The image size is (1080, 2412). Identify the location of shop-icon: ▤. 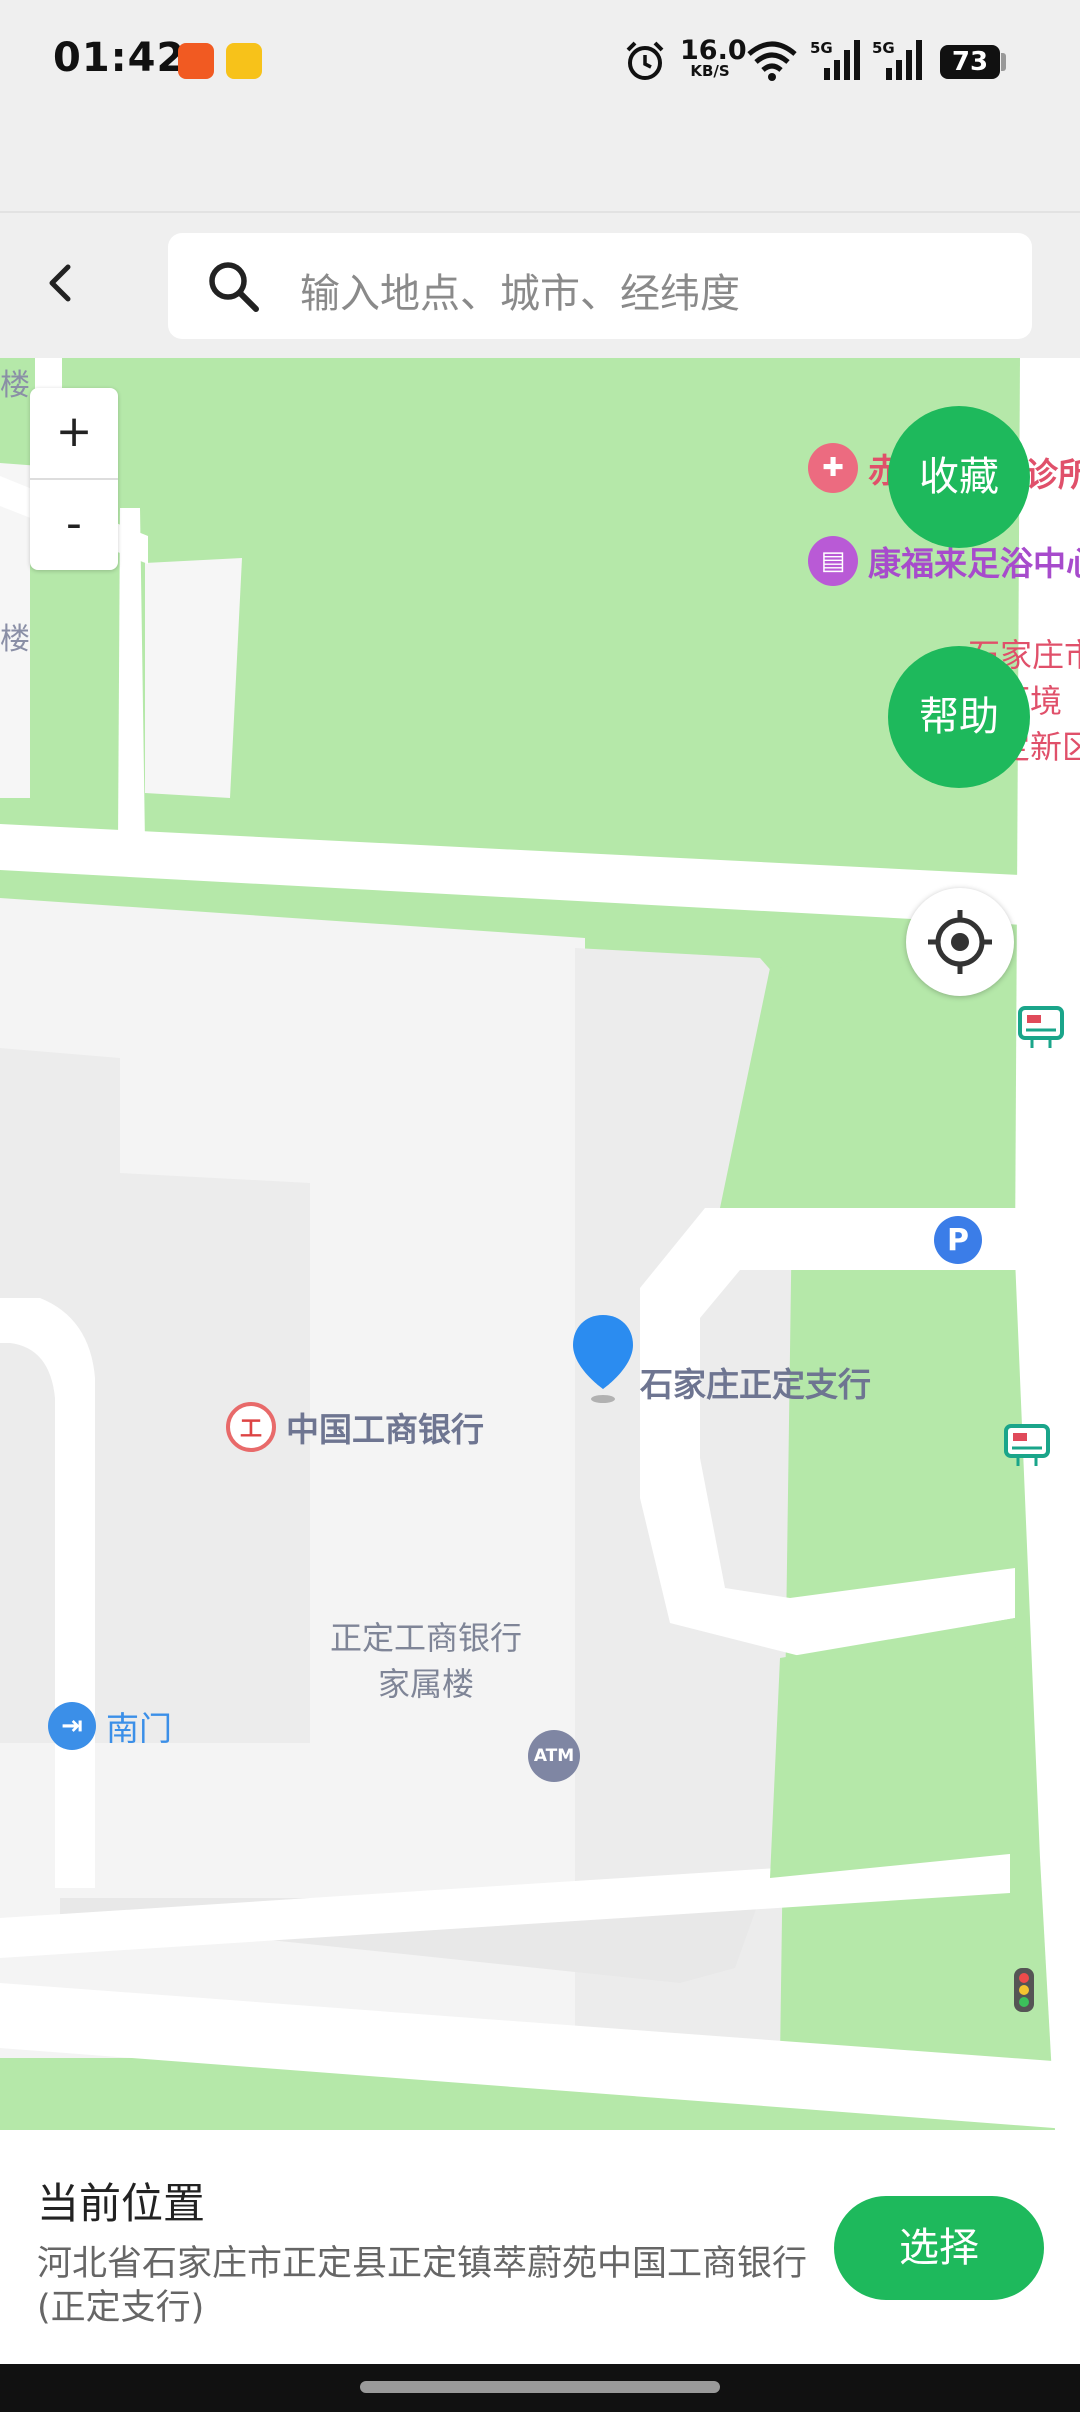
(833, 561).